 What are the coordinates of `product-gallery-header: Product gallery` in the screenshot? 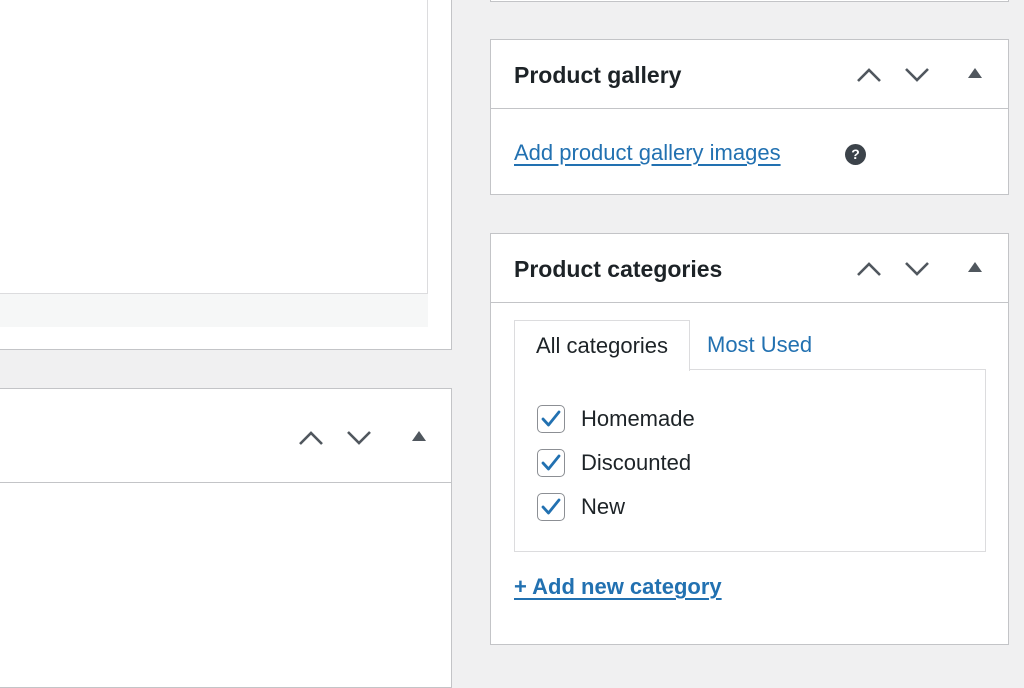 It's located at (749, 74).